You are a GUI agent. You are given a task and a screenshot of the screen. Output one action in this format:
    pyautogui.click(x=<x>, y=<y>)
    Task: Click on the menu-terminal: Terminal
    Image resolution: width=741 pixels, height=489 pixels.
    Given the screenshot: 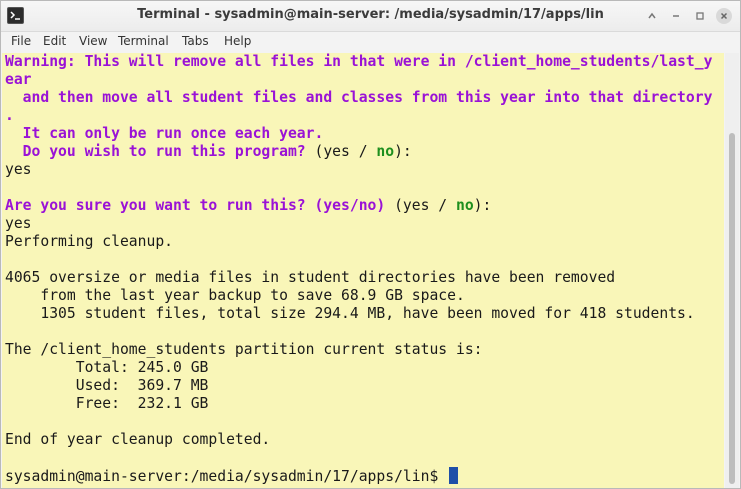 What is the action you would take?
    pyautogui.click(x=143, y=41)
    